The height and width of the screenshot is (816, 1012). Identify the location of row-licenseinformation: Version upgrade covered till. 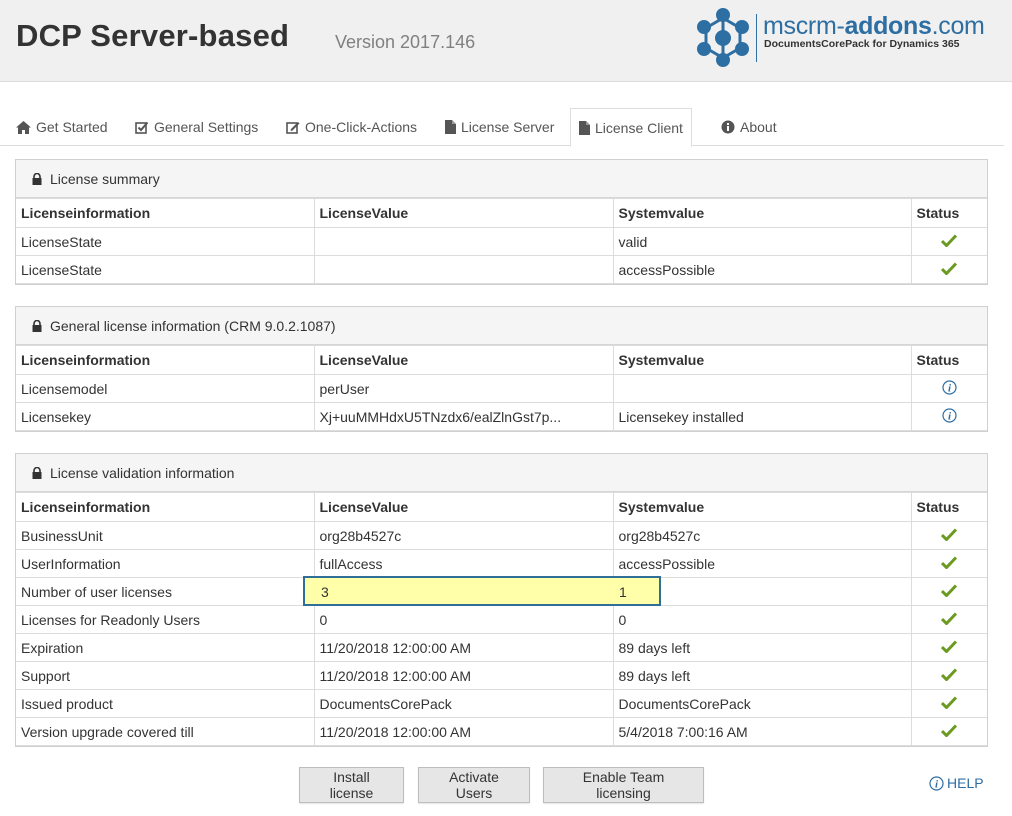
(165, 731).